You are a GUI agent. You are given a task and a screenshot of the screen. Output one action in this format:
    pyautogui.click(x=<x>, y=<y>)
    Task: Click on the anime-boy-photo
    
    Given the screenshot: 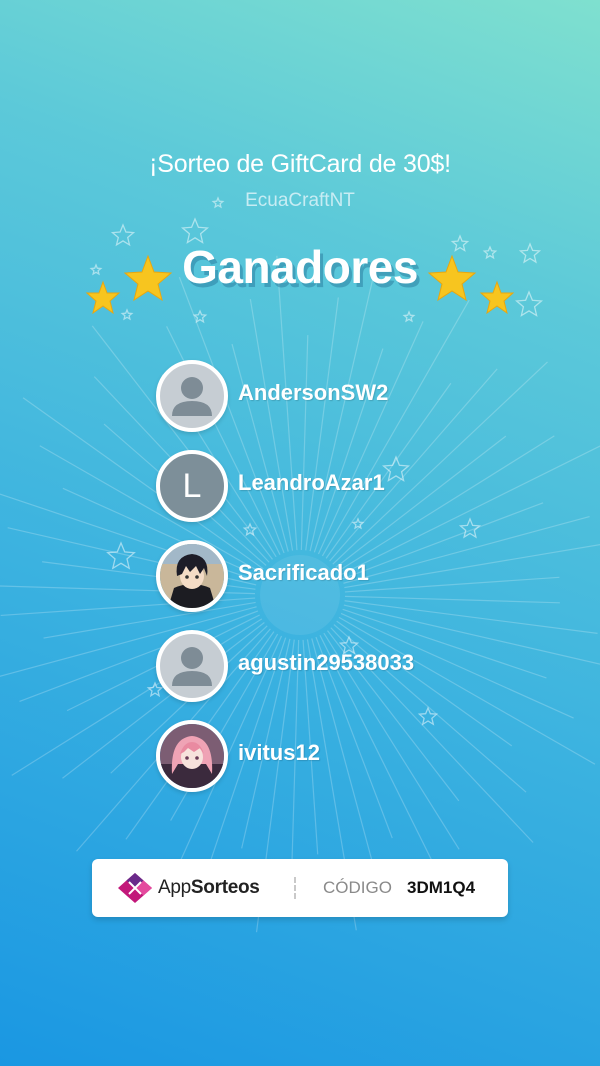 What is the action you would take?
    pyautogui.click(x=192, y=576)
    